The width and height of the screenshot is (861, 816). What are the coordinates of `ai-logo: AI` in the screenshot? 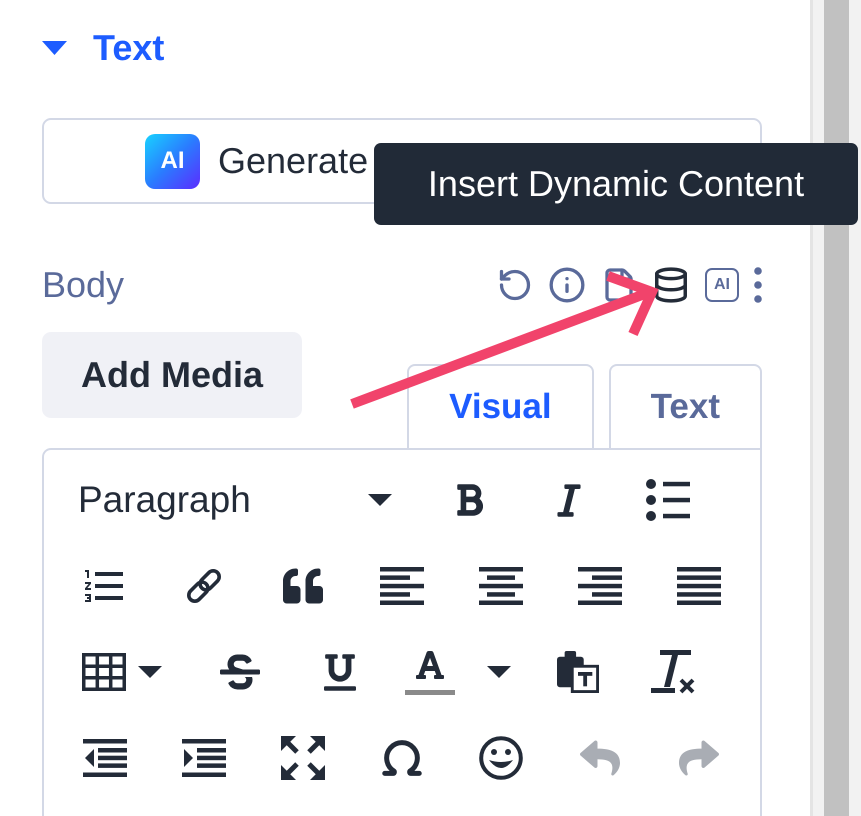 It's located at (172, 161).